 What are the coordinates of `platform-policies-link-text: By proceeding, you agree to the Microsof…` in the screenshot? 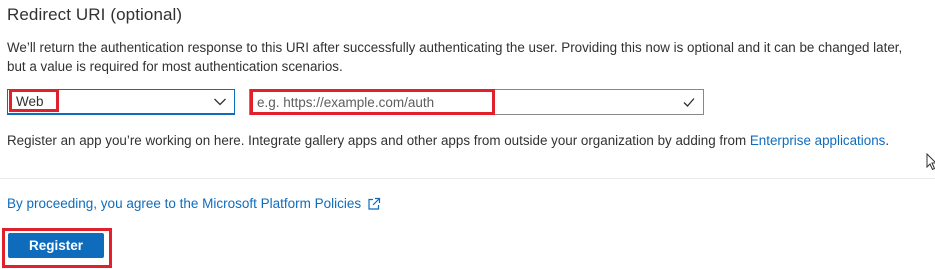 It's located at (184, 203).